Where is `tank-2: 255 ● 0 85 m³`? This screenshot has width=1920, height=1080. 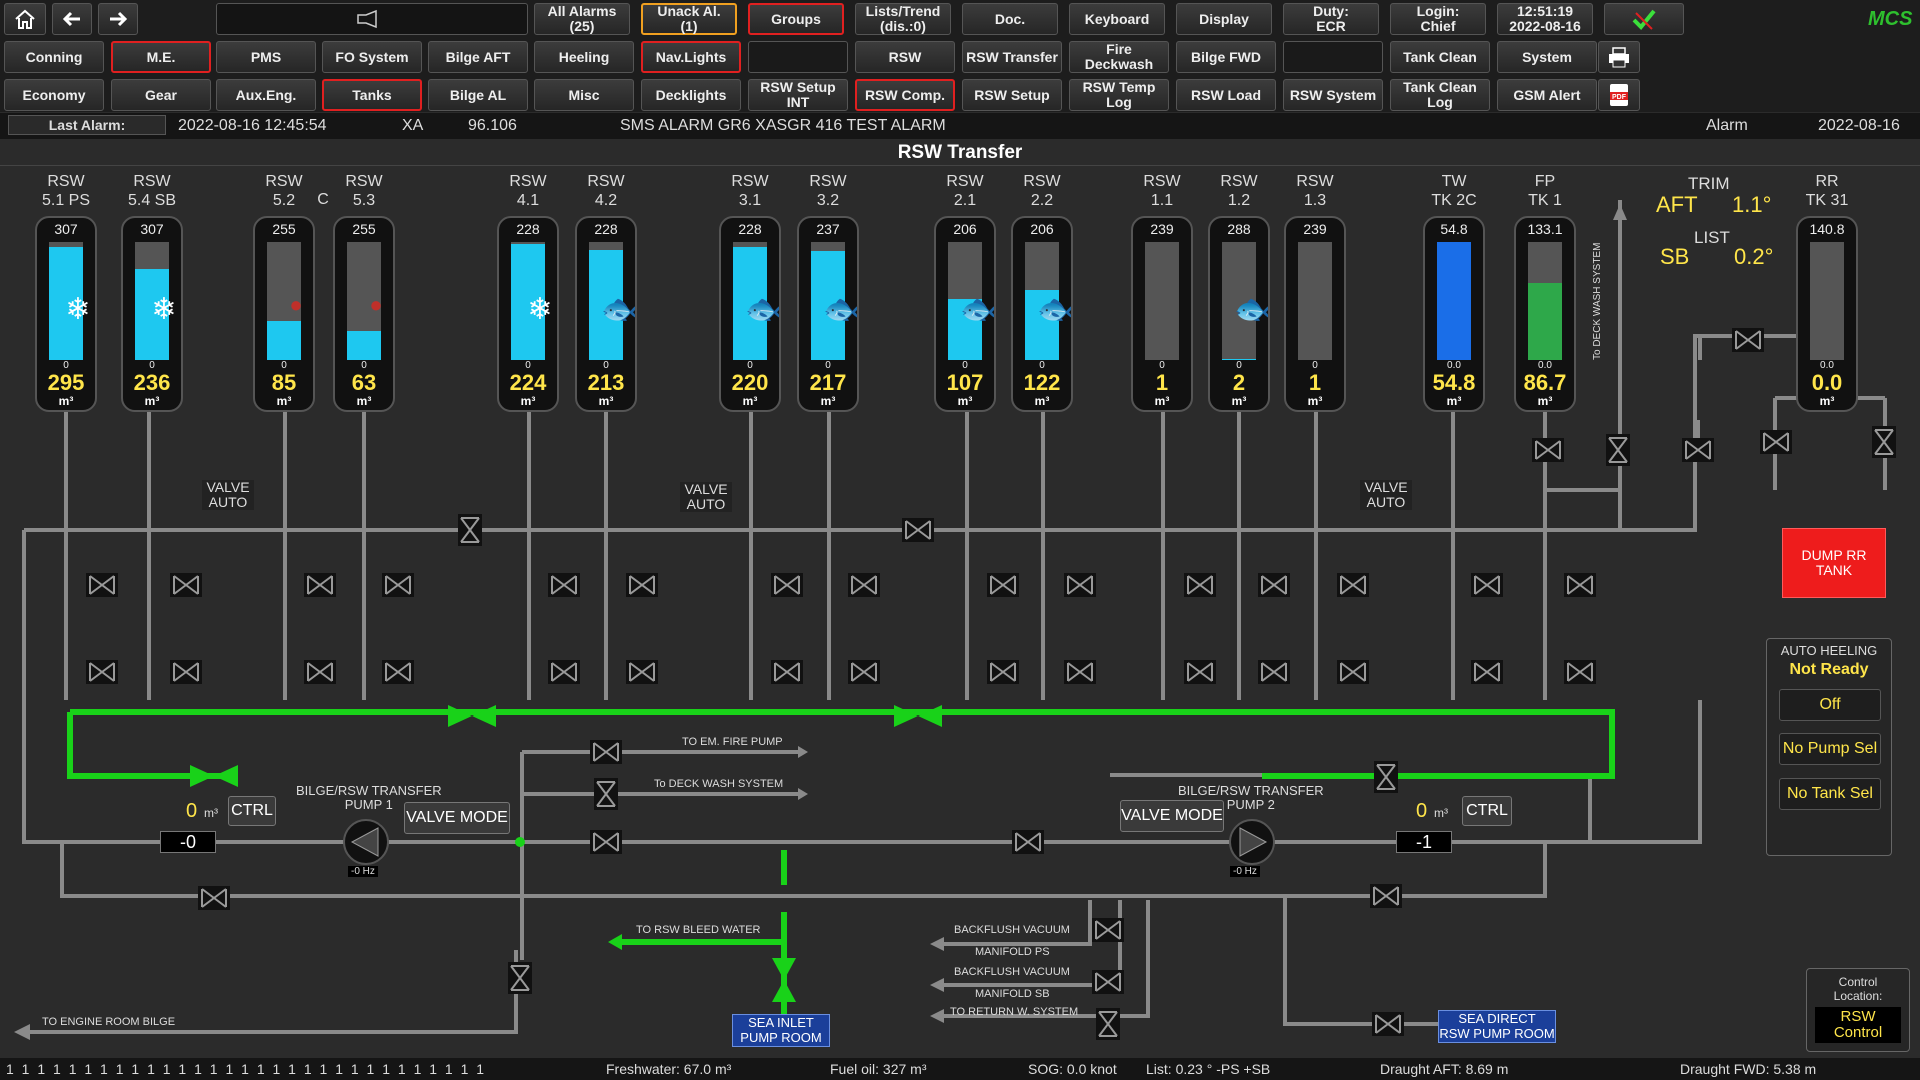 tank-2: 255 ● 0 85 m³ is located at coordinates (284, 314).